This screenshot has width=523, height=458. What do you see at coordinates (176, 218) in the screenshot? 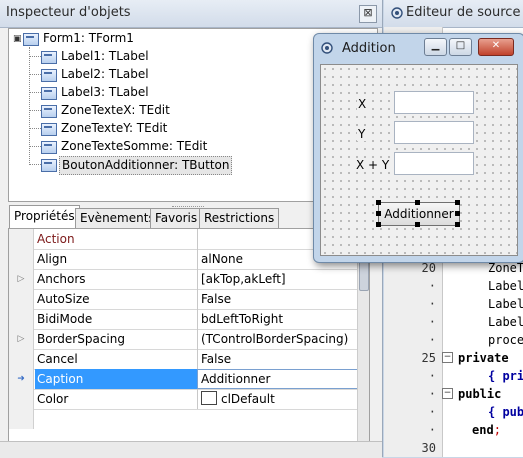
I see `tab-favoris: Favoris` at bounding box center [176, 218].